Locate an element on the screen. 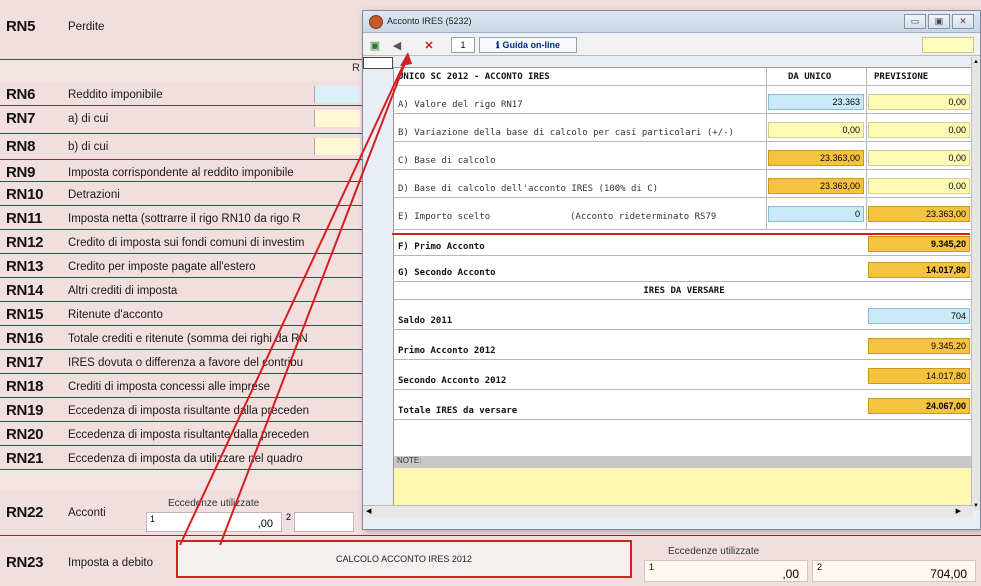 This screenshot has width=981, height=586. table-row: A) Valore del rigo RN17 23.363 0,00 is located at coordinates (684, 100).